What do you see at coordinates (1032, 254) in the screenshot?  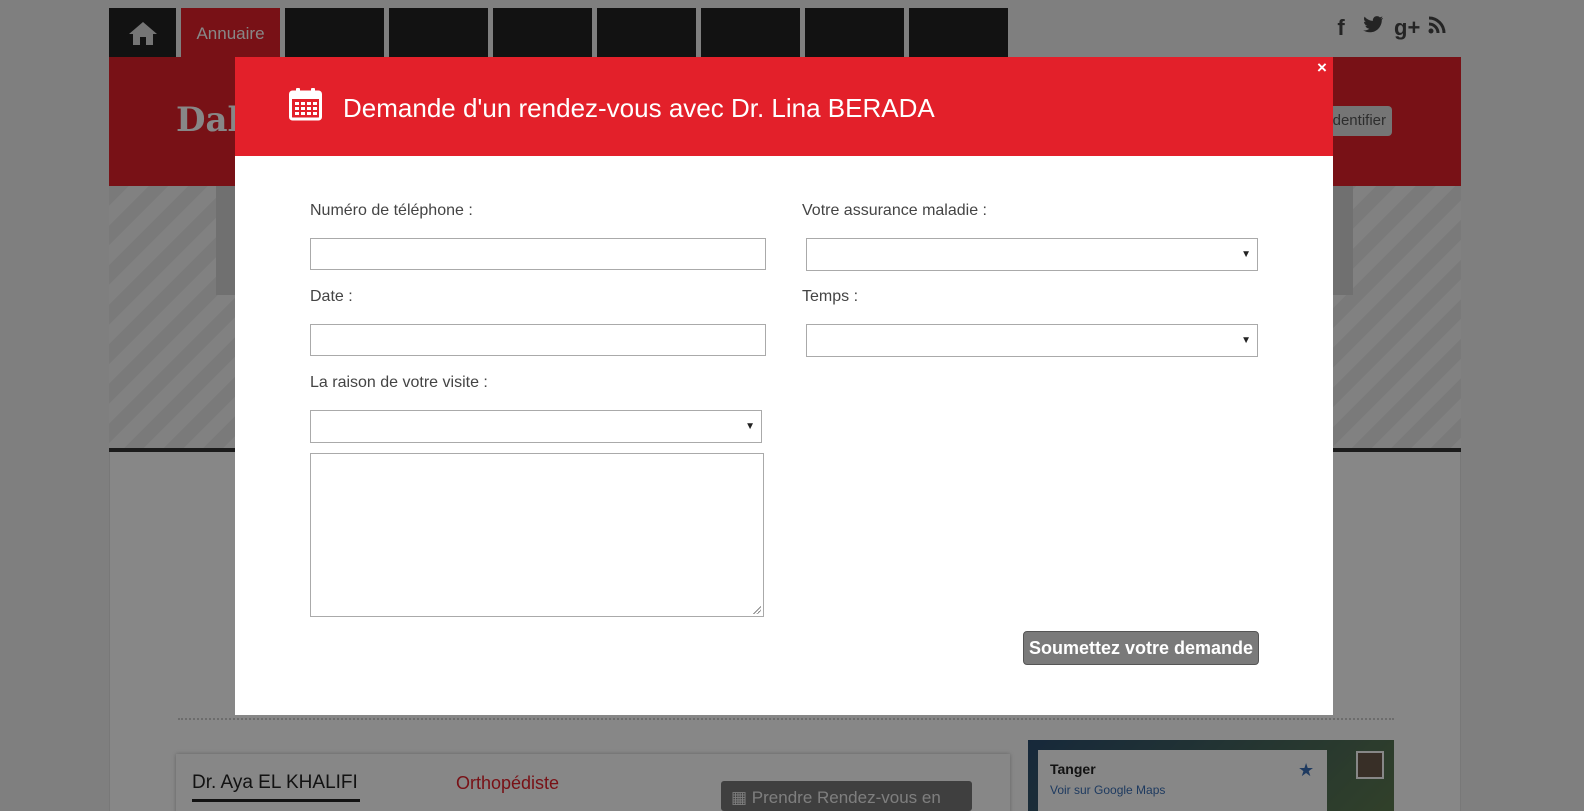 I see `insurance-select: ▼` at bounding box center [1032, 254].